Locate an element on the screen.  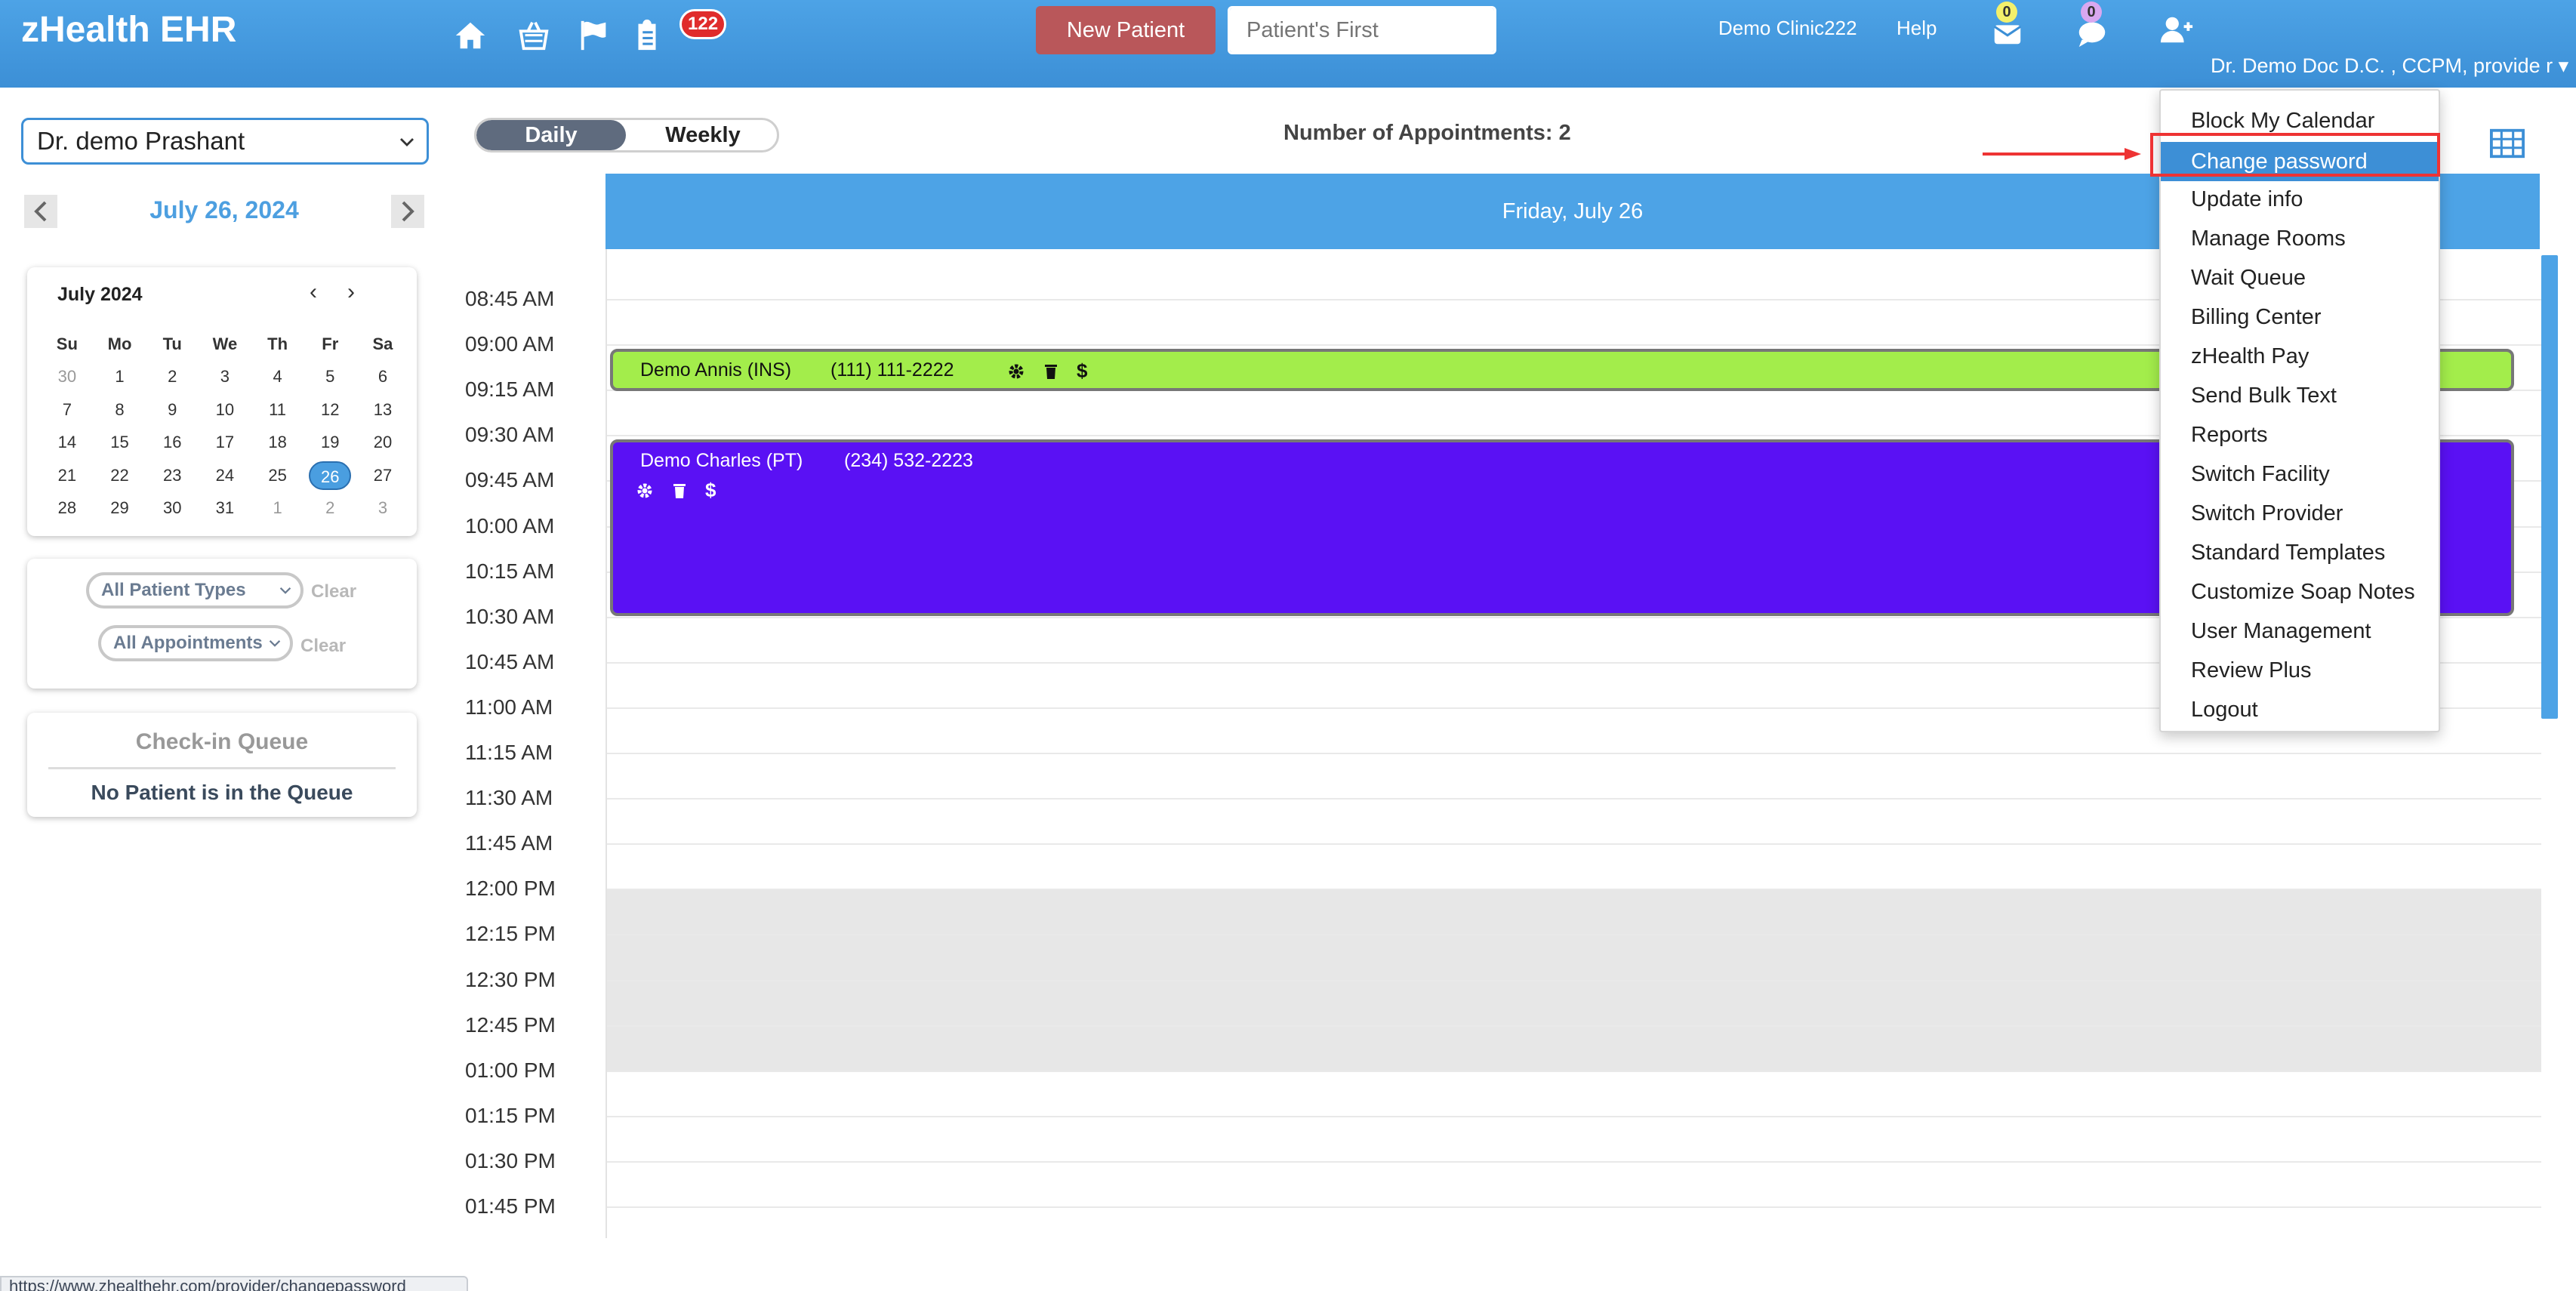
mini-calendar-day: 14 is located at coordinates (67, 443).